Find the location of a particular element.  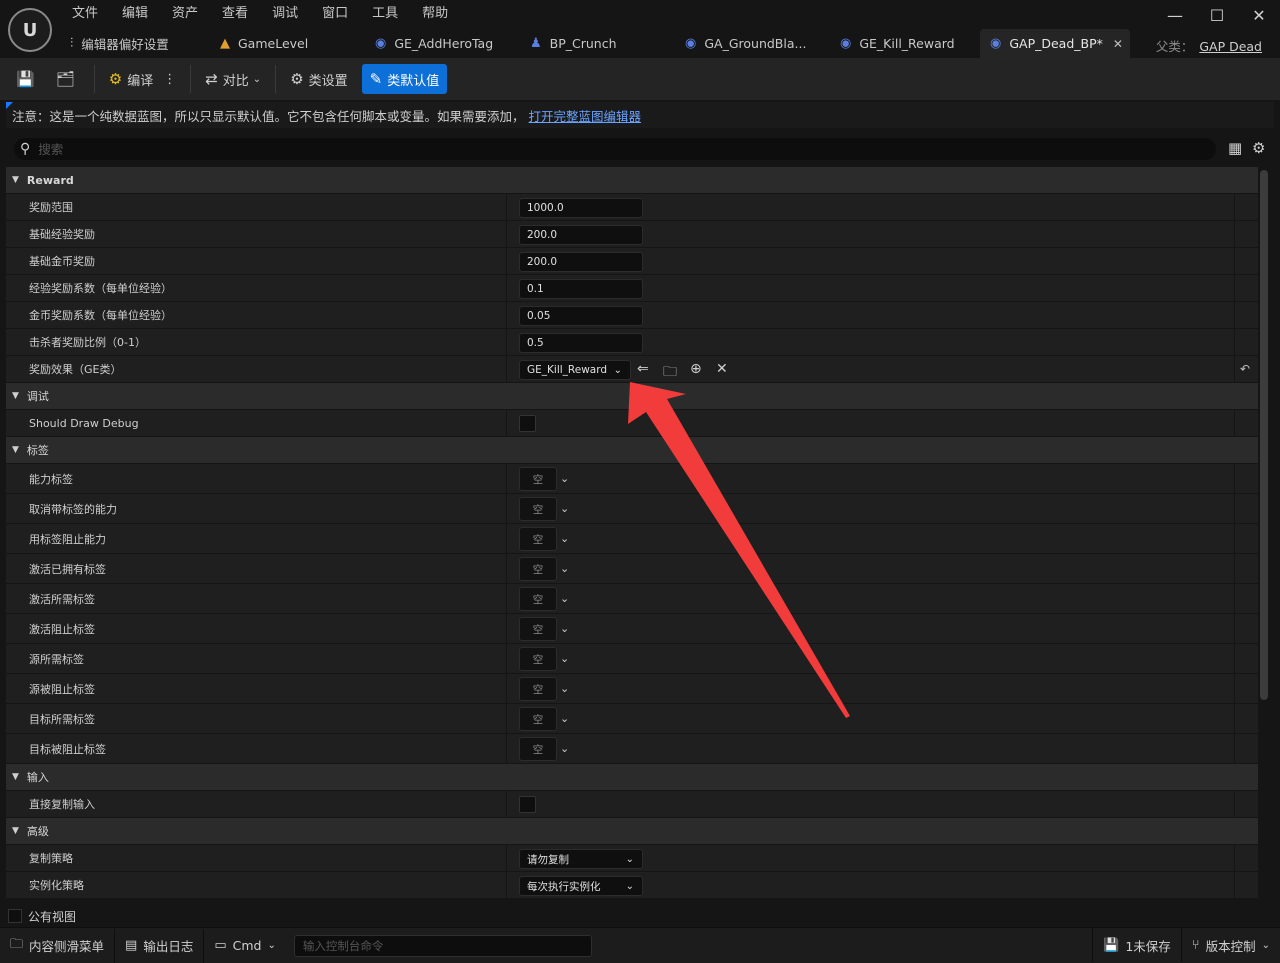

tab-gamelevel: ▲ GameLevel is located at coordinates (287, 43).